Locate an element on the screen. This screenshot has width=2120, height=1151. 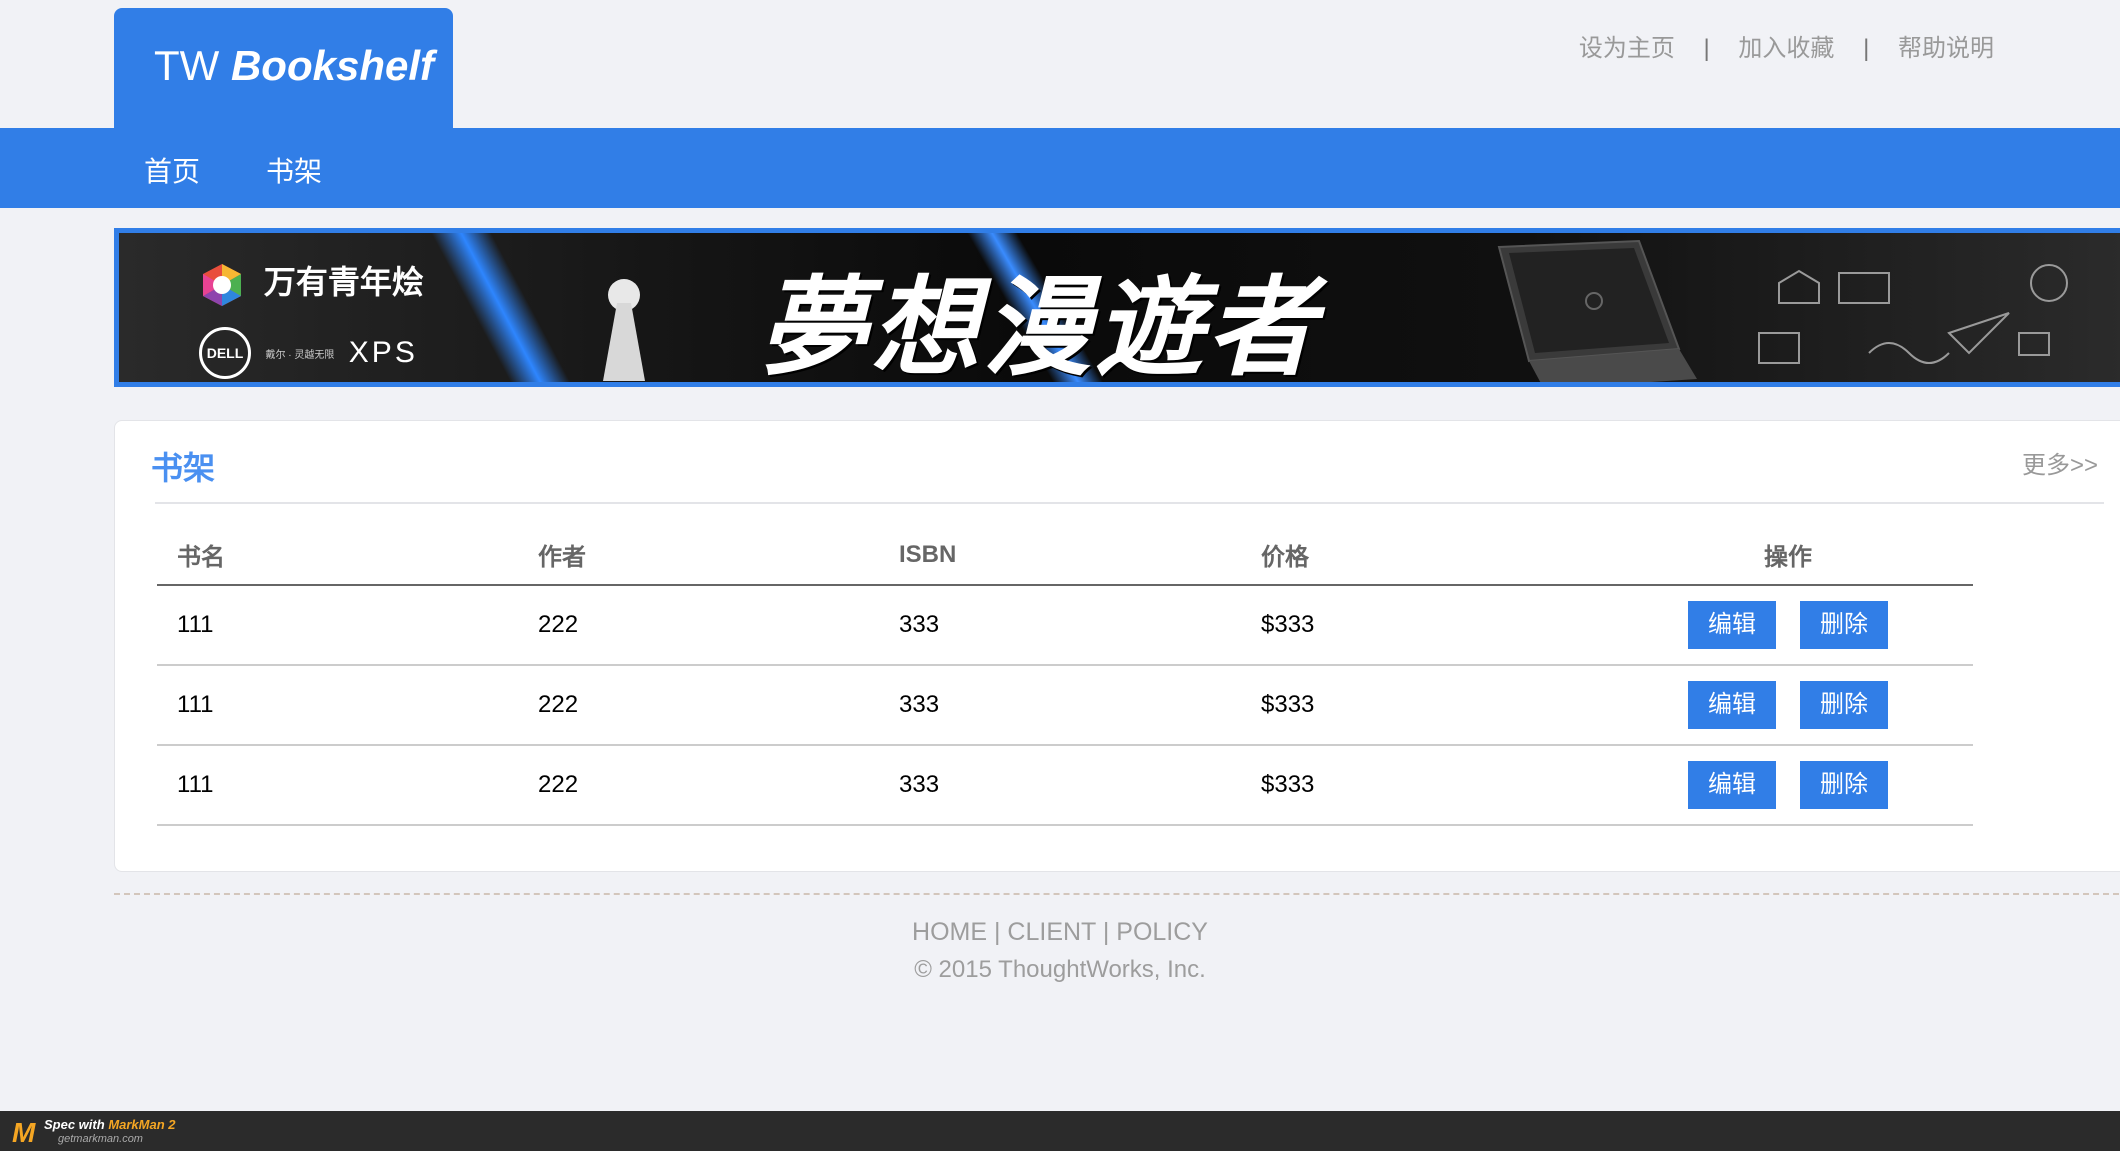
footer-divider is located at coordinates (1117, 894).